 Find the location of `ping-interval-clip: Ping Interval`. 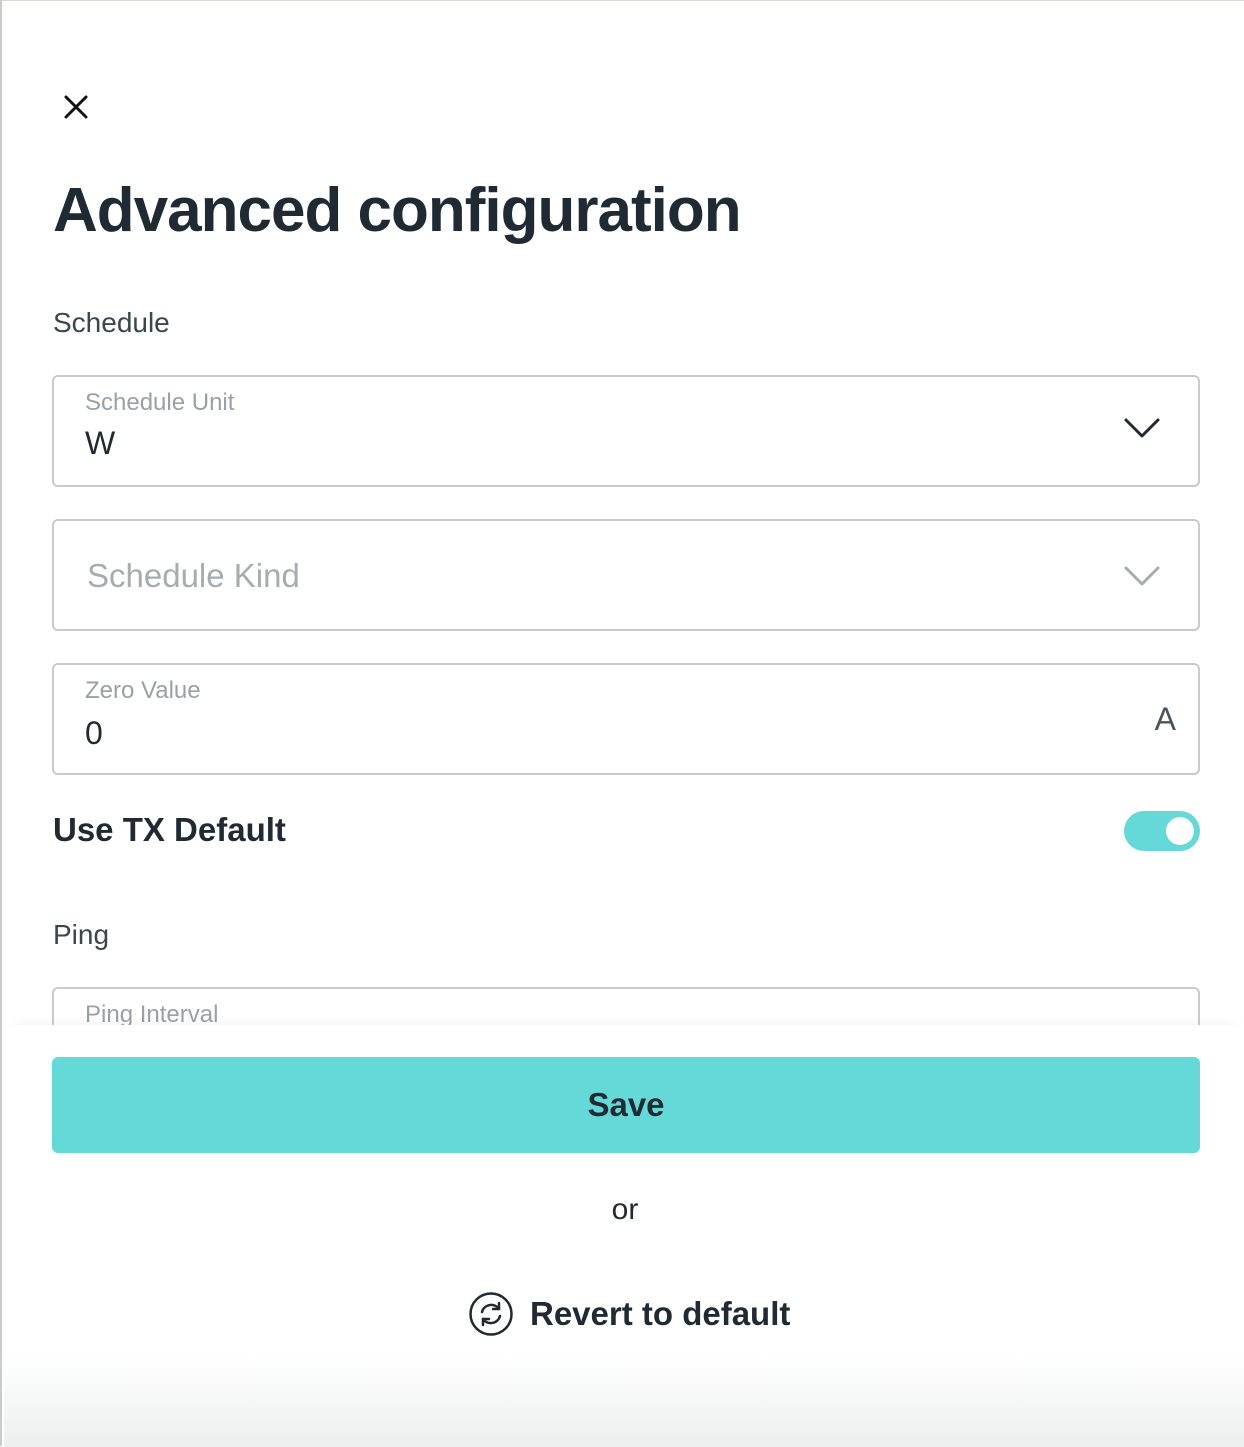

ping-interval-clip: Ping Interval is located at coordinates (626, 1007).